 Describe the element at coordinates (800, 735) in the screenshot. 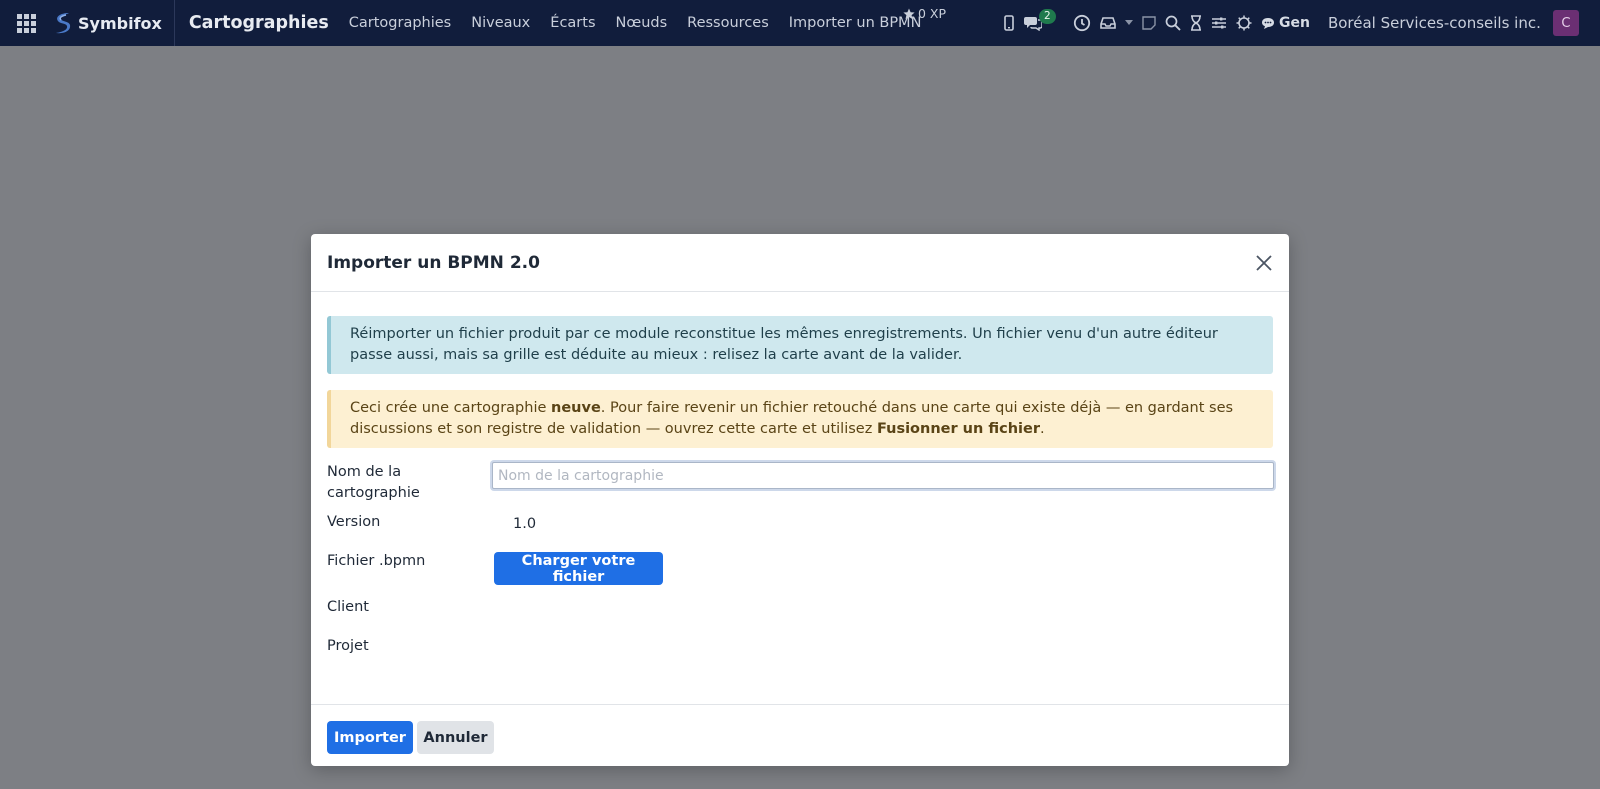

I see `dialog-footer: Importer Annuler` at that location.